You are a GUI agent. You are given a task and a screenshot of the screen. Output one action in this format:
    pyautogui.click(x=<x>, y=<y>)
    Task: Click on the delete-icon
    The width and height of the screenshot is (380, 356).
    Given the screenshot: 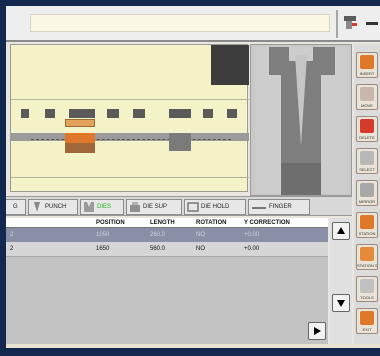 What is the action you would take?
    pyautogui.click(x=367, y=126)
    